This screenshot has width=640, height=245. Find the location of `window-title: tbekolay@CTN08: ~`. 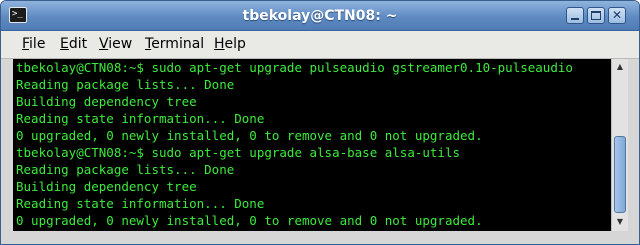

window-title: tbekolay@CTN08: ~ is located at coordinates (320, 16).